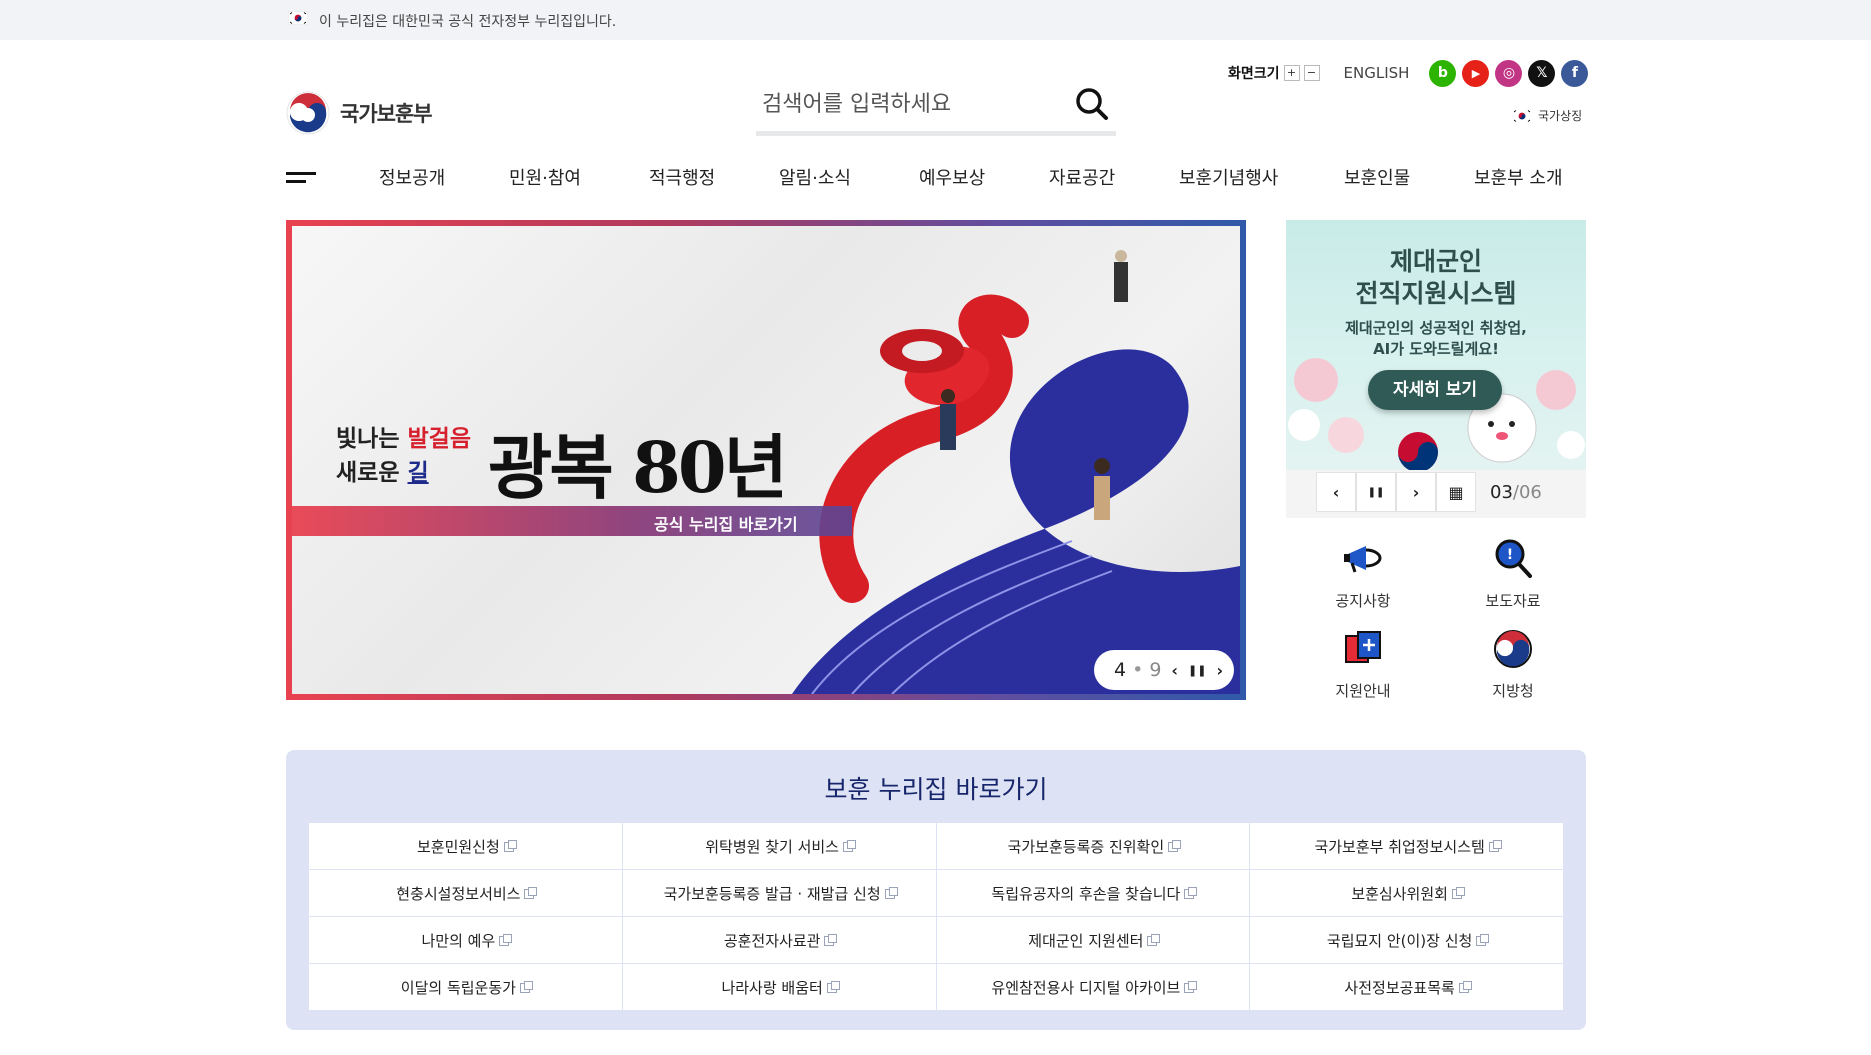  Describe the element at coordinates (849, 177) in the screenshot. I see `nav-item-news: 알림·소식` at that location.